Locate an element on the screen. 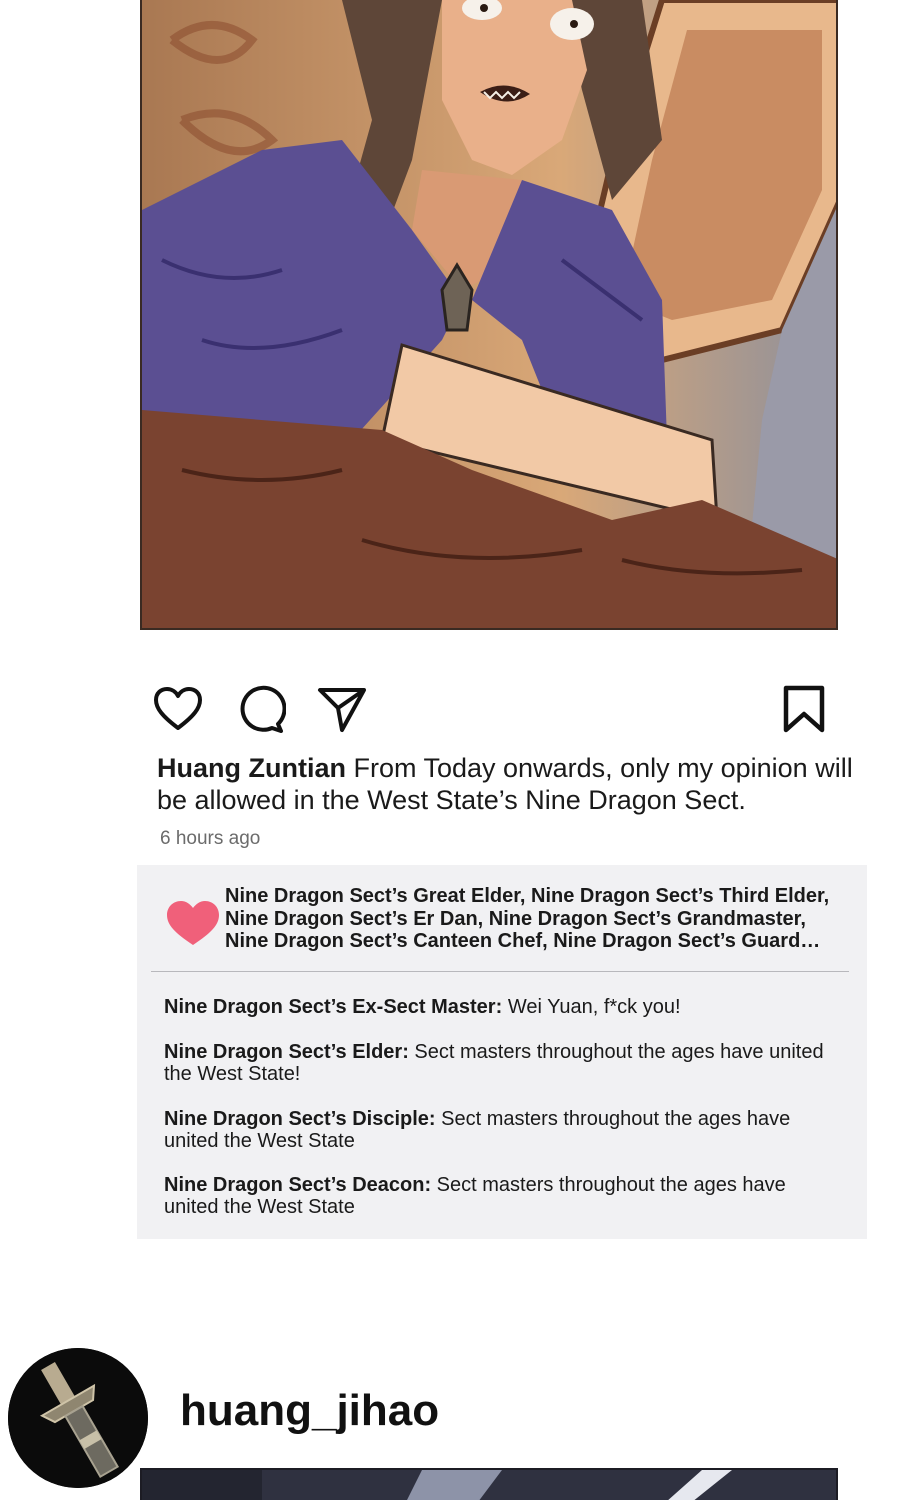 Image resolution: width=900 pixels, height=1500 pixels. bookmark-icon is located at coordinates (804, 710).